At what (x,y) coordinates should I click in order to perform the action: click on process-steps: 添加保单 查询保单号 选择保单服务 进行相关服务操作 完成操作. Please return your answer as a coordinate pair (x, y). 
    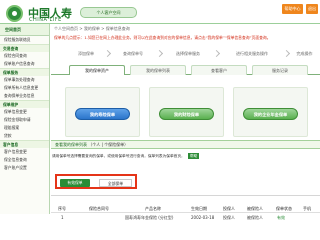
    Looking at the image, I should click on (185, 54).